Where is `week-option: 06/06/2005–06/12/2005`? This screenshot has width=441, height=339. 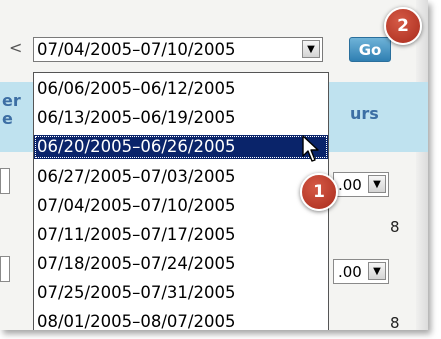 week-option: 06/06/2005–06/12/2005 is located at coordinates (181, 89).